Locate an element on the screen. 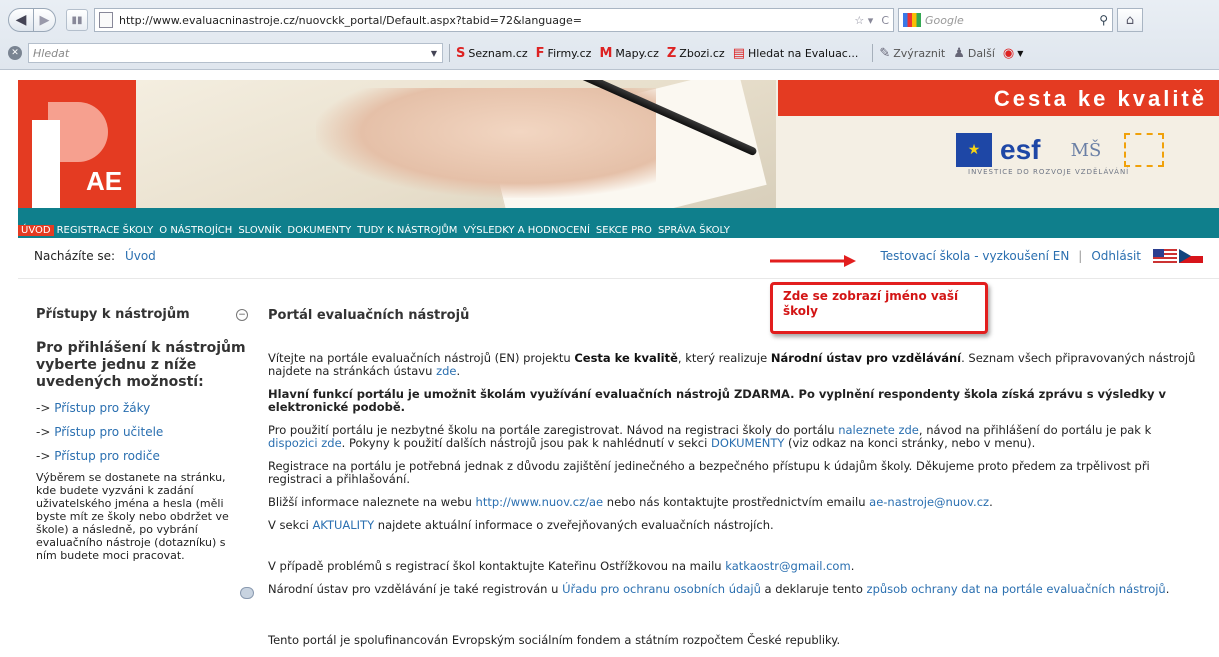 The image size is (1219, 657). feed-icon: ▮▮ is located at coordinates (77, 20).